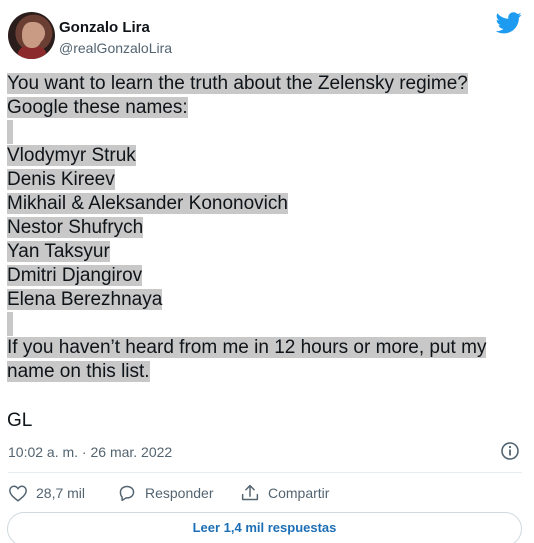 This screenshot has height=543, width=534. Describe the element at coordinates (90, 452) in the screenshot. I see `tweet-timestamp: 10:02 a. m. · 26 mar. 2022` at that location.